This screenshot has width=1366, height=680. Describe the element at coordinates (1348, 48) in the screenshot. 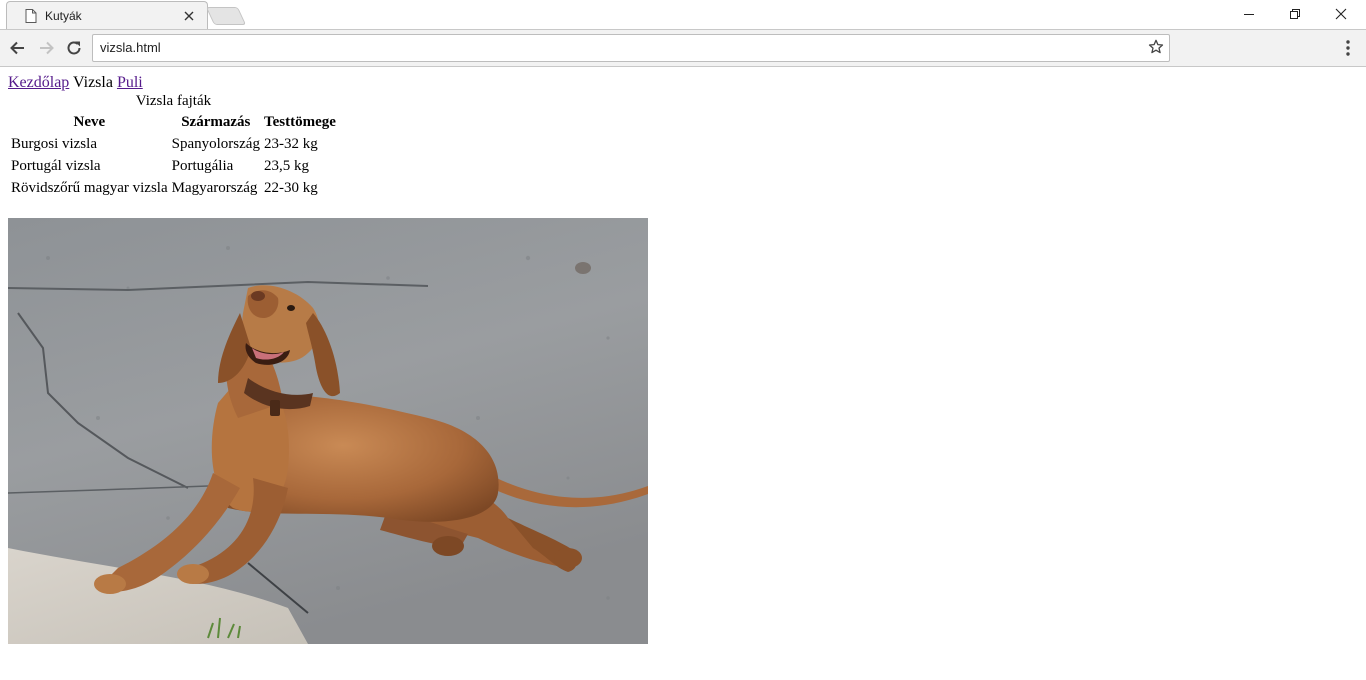

I see `kebab-menu-icon` at that location.